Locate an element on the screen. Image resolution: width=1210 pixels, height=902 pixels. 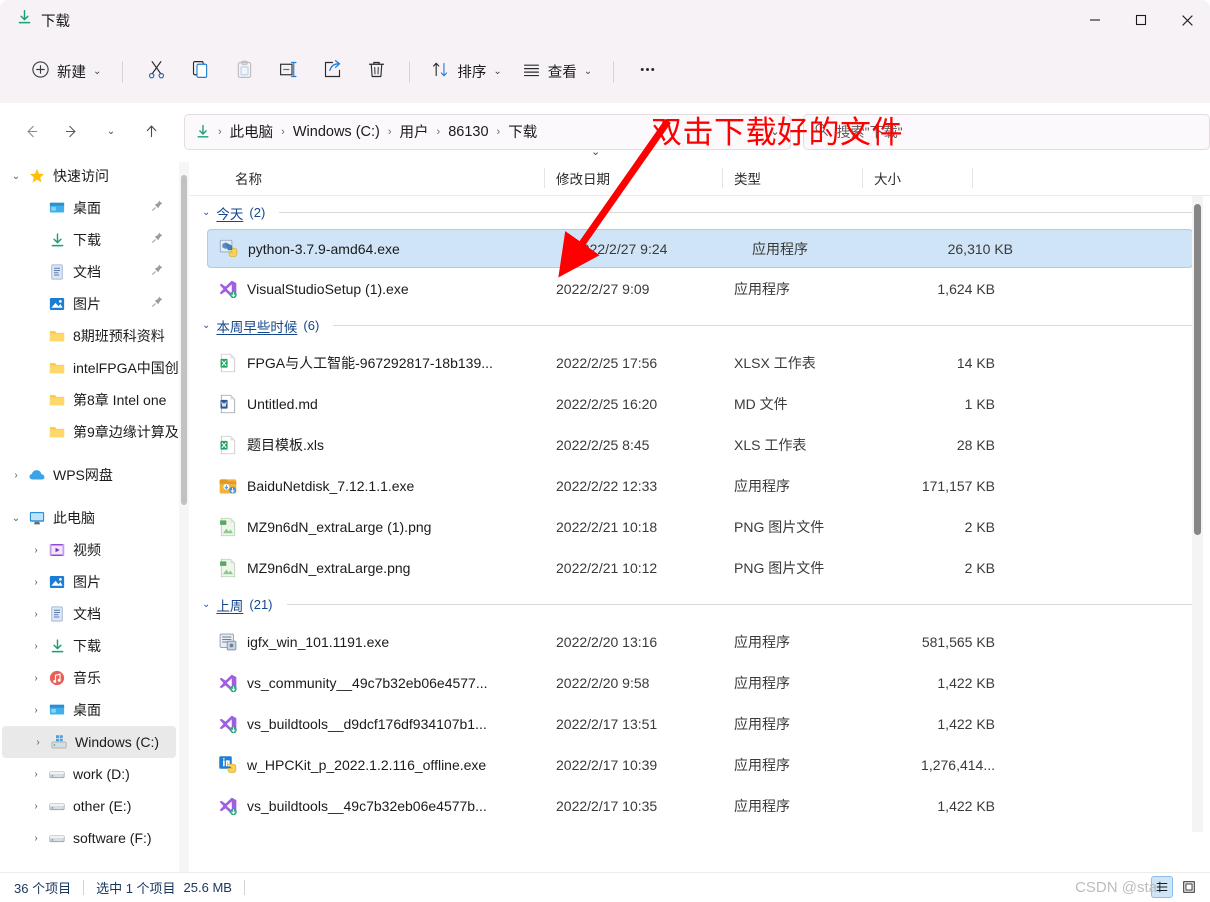
sidebar-item-9: › WPS网盘 is located at coordinates (90, 475).